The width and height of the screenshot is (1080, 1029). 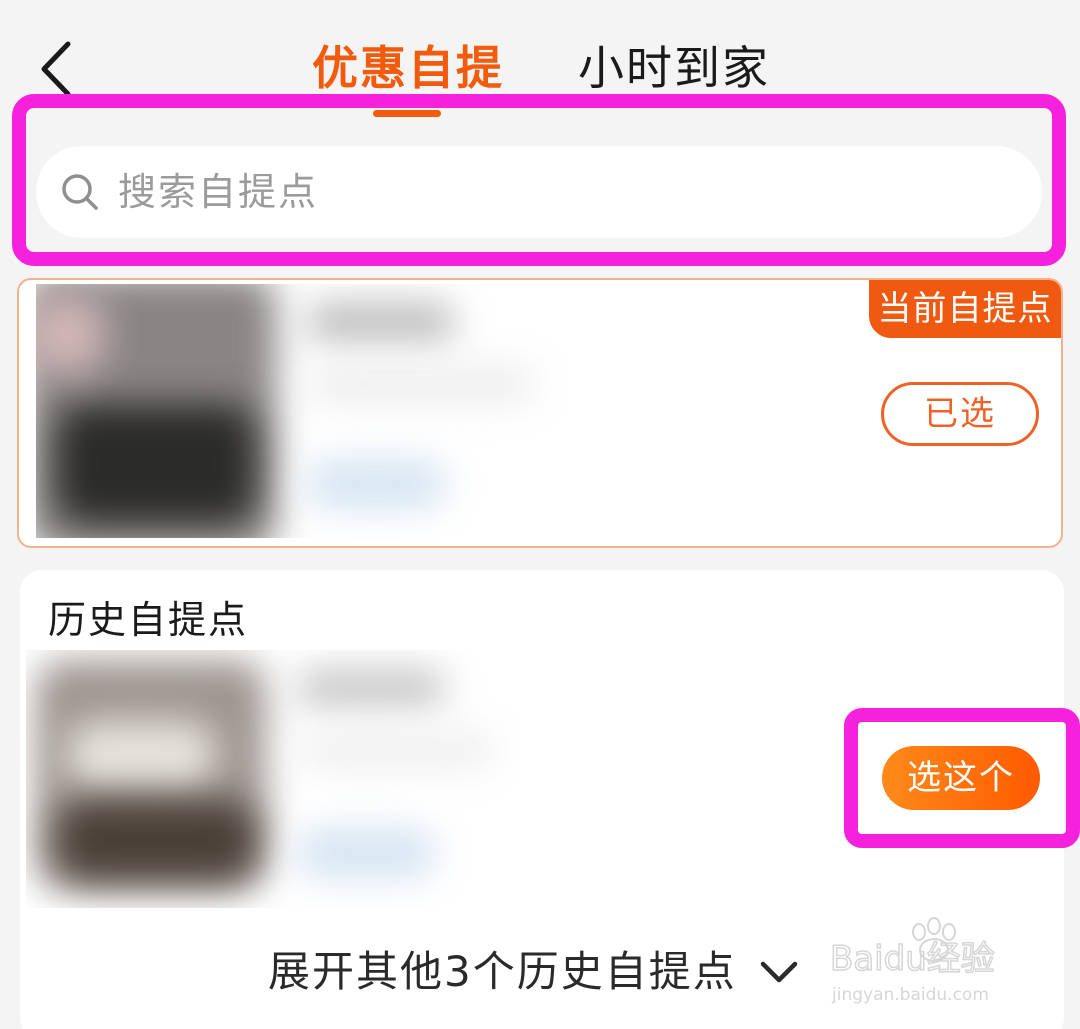 What do you see at coordinates (910, 995) in the screenshot?
I see `watermark-url: jingyan.baidu.com` at bounding box center [910, 995].